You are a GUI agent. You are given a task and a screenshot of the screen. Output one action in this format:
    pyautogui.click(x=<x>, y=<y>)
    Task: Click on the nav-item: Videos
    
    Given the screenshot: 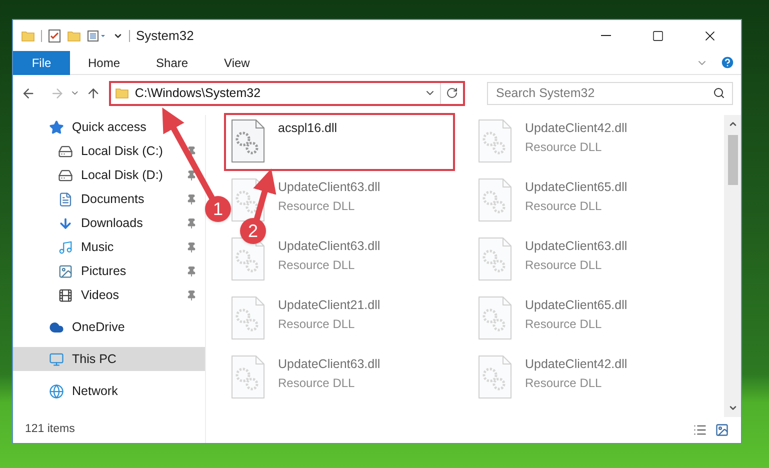 What is the action you would take?
    pyautogui.click(x=109, y=295)
    